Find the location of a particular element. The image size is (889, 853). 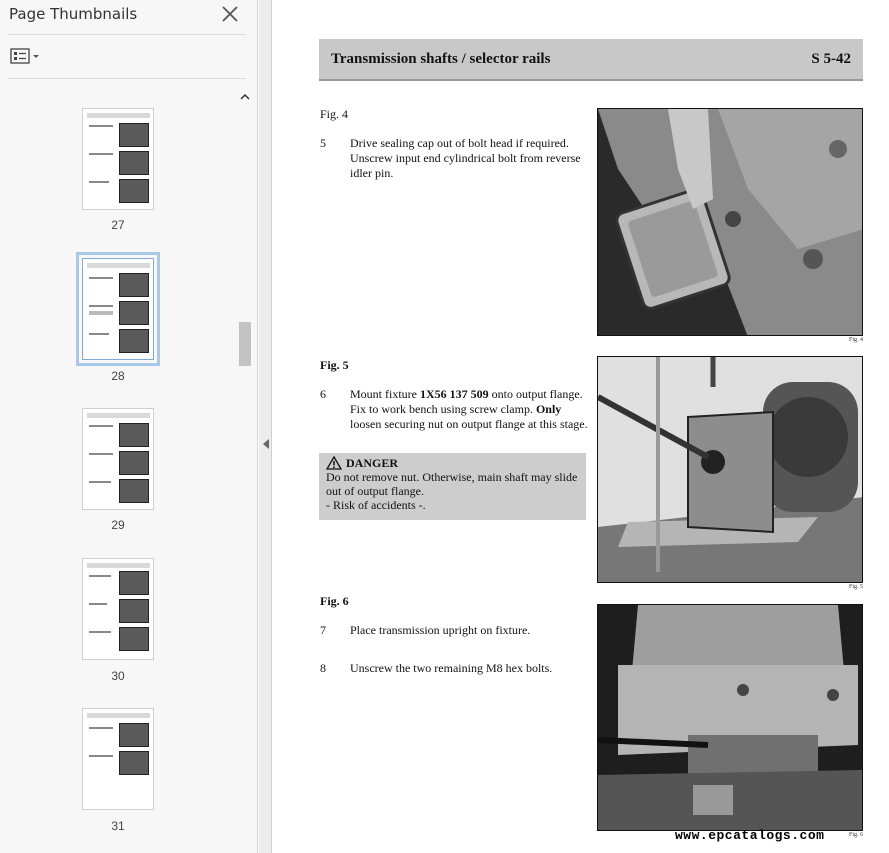

list-options-icon is located at coordinates (24, 56).